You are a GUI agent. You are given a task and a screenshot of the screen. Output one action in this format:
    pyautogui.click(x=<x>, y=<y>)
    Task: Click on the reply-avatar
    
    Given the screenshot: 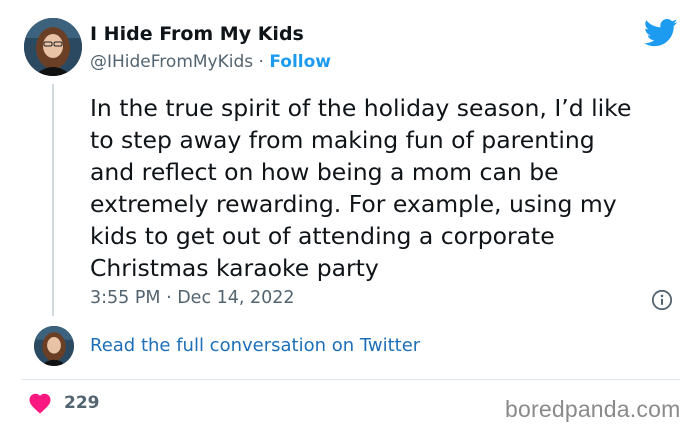 What is the action you would take?
    pyautogui.click(x=54, y=346)
    